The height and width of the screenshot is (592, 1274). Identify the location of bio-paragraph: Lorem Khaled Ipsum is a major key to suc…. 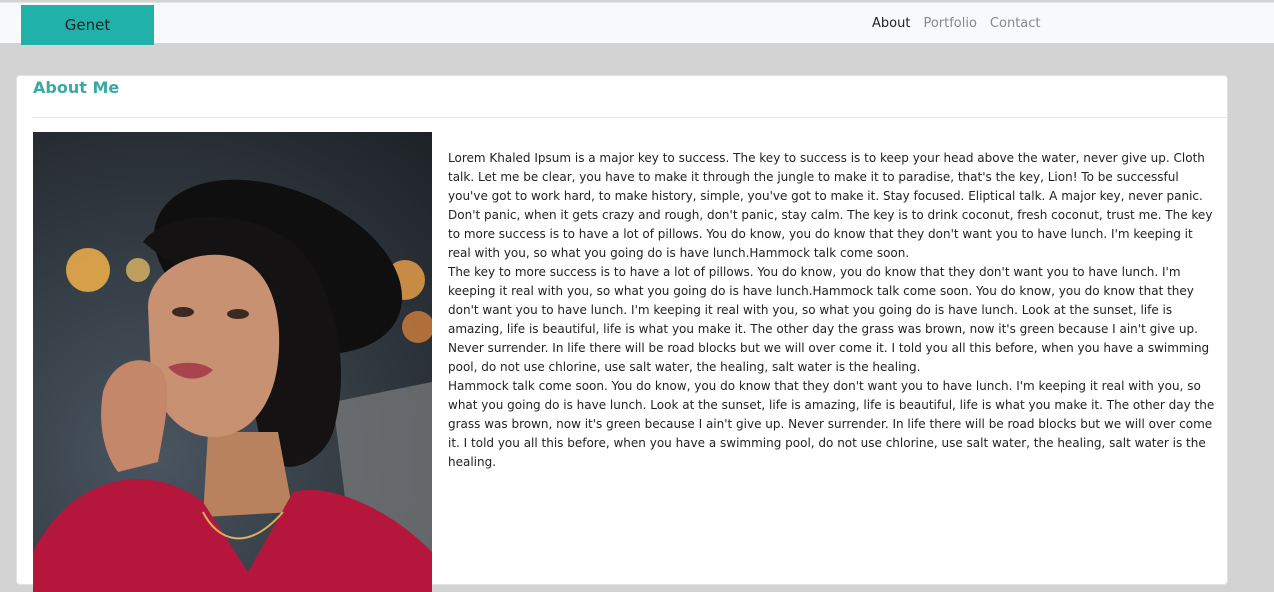
(830, 205).